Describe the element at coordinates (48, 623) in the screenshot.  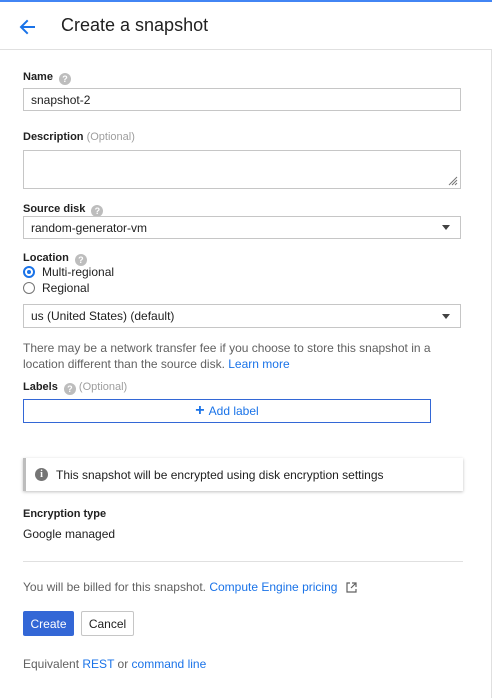
I see `create-button: Create` at that location.